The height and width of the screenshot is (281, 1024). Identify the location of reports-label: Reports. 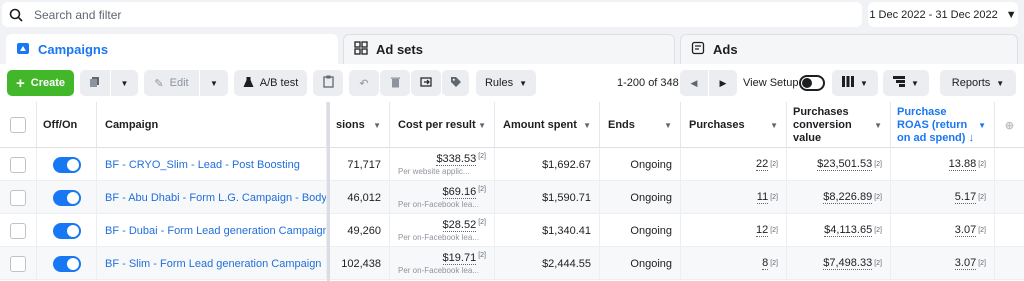
(971, 83).